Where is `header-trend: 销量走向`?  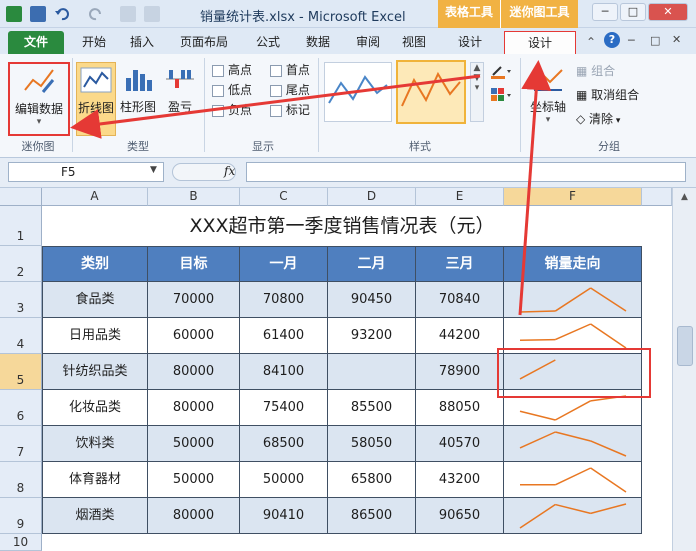
header-trend: 销量走向 is located at coordinates (573, 264).